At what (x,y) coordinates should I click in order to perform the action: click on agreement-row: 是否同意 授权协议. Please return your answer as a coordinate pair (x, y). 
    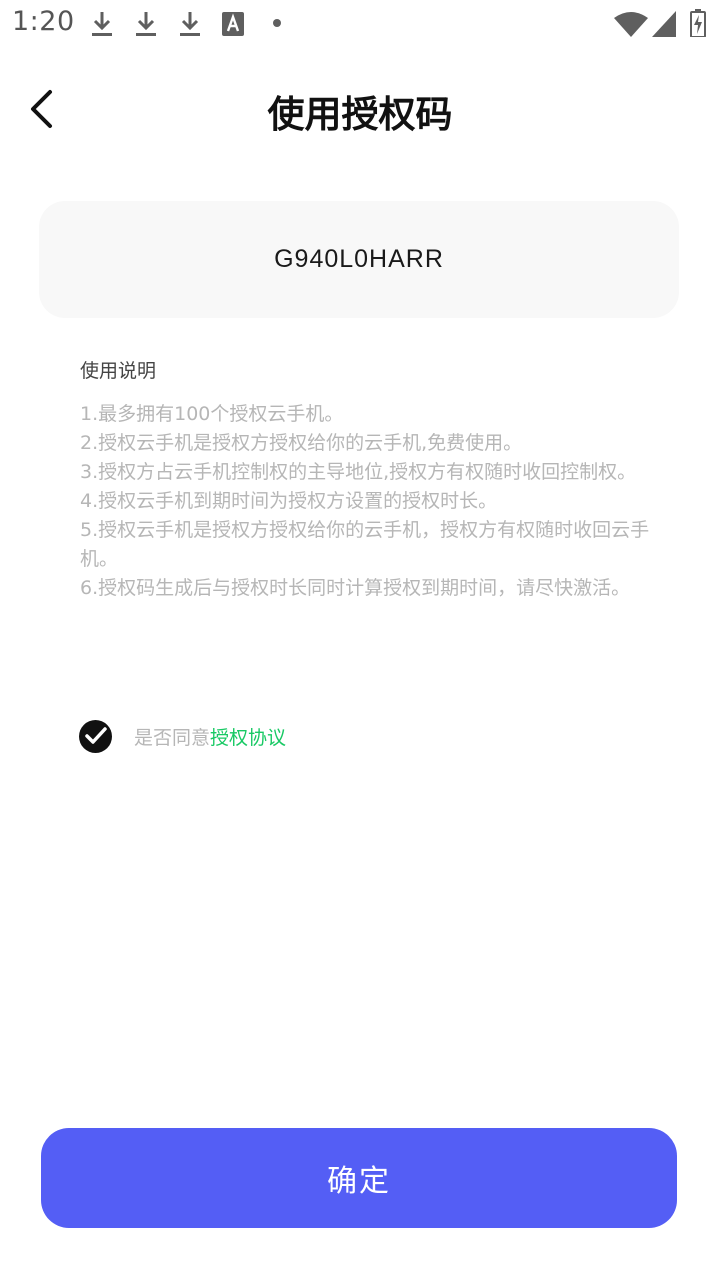
    Looking at the image, I should click on (182, 736).